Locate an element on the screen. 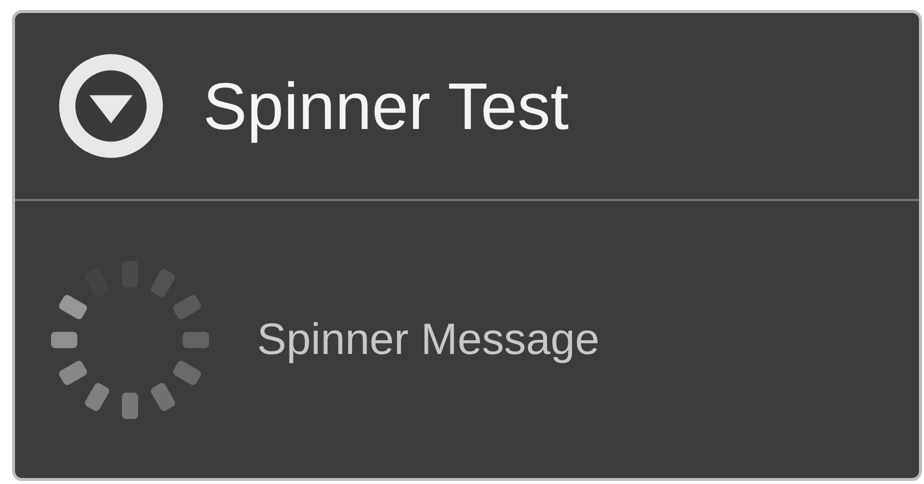 The width and height of the screenshot is (924, 484). dialog-title: Spinner Test is located at coordinates (386, 106).